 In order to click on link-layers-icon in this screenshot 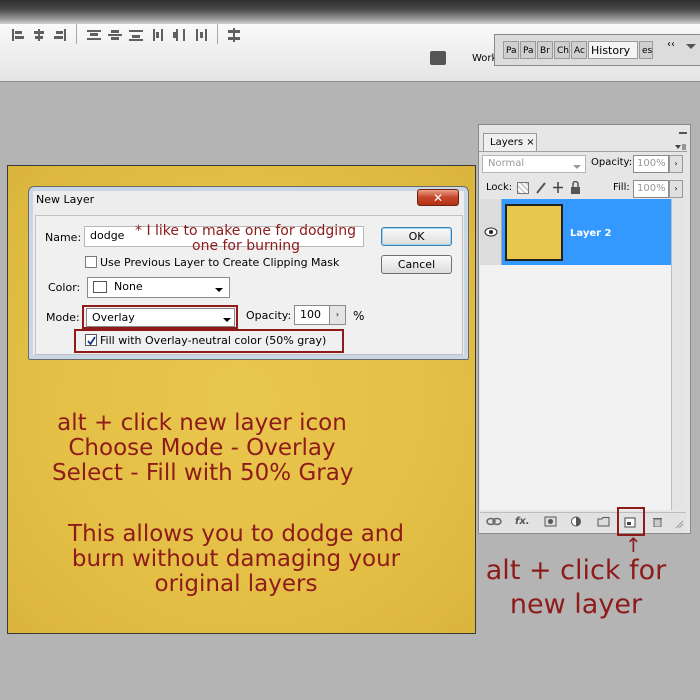, I will do `click(494, 521)`.